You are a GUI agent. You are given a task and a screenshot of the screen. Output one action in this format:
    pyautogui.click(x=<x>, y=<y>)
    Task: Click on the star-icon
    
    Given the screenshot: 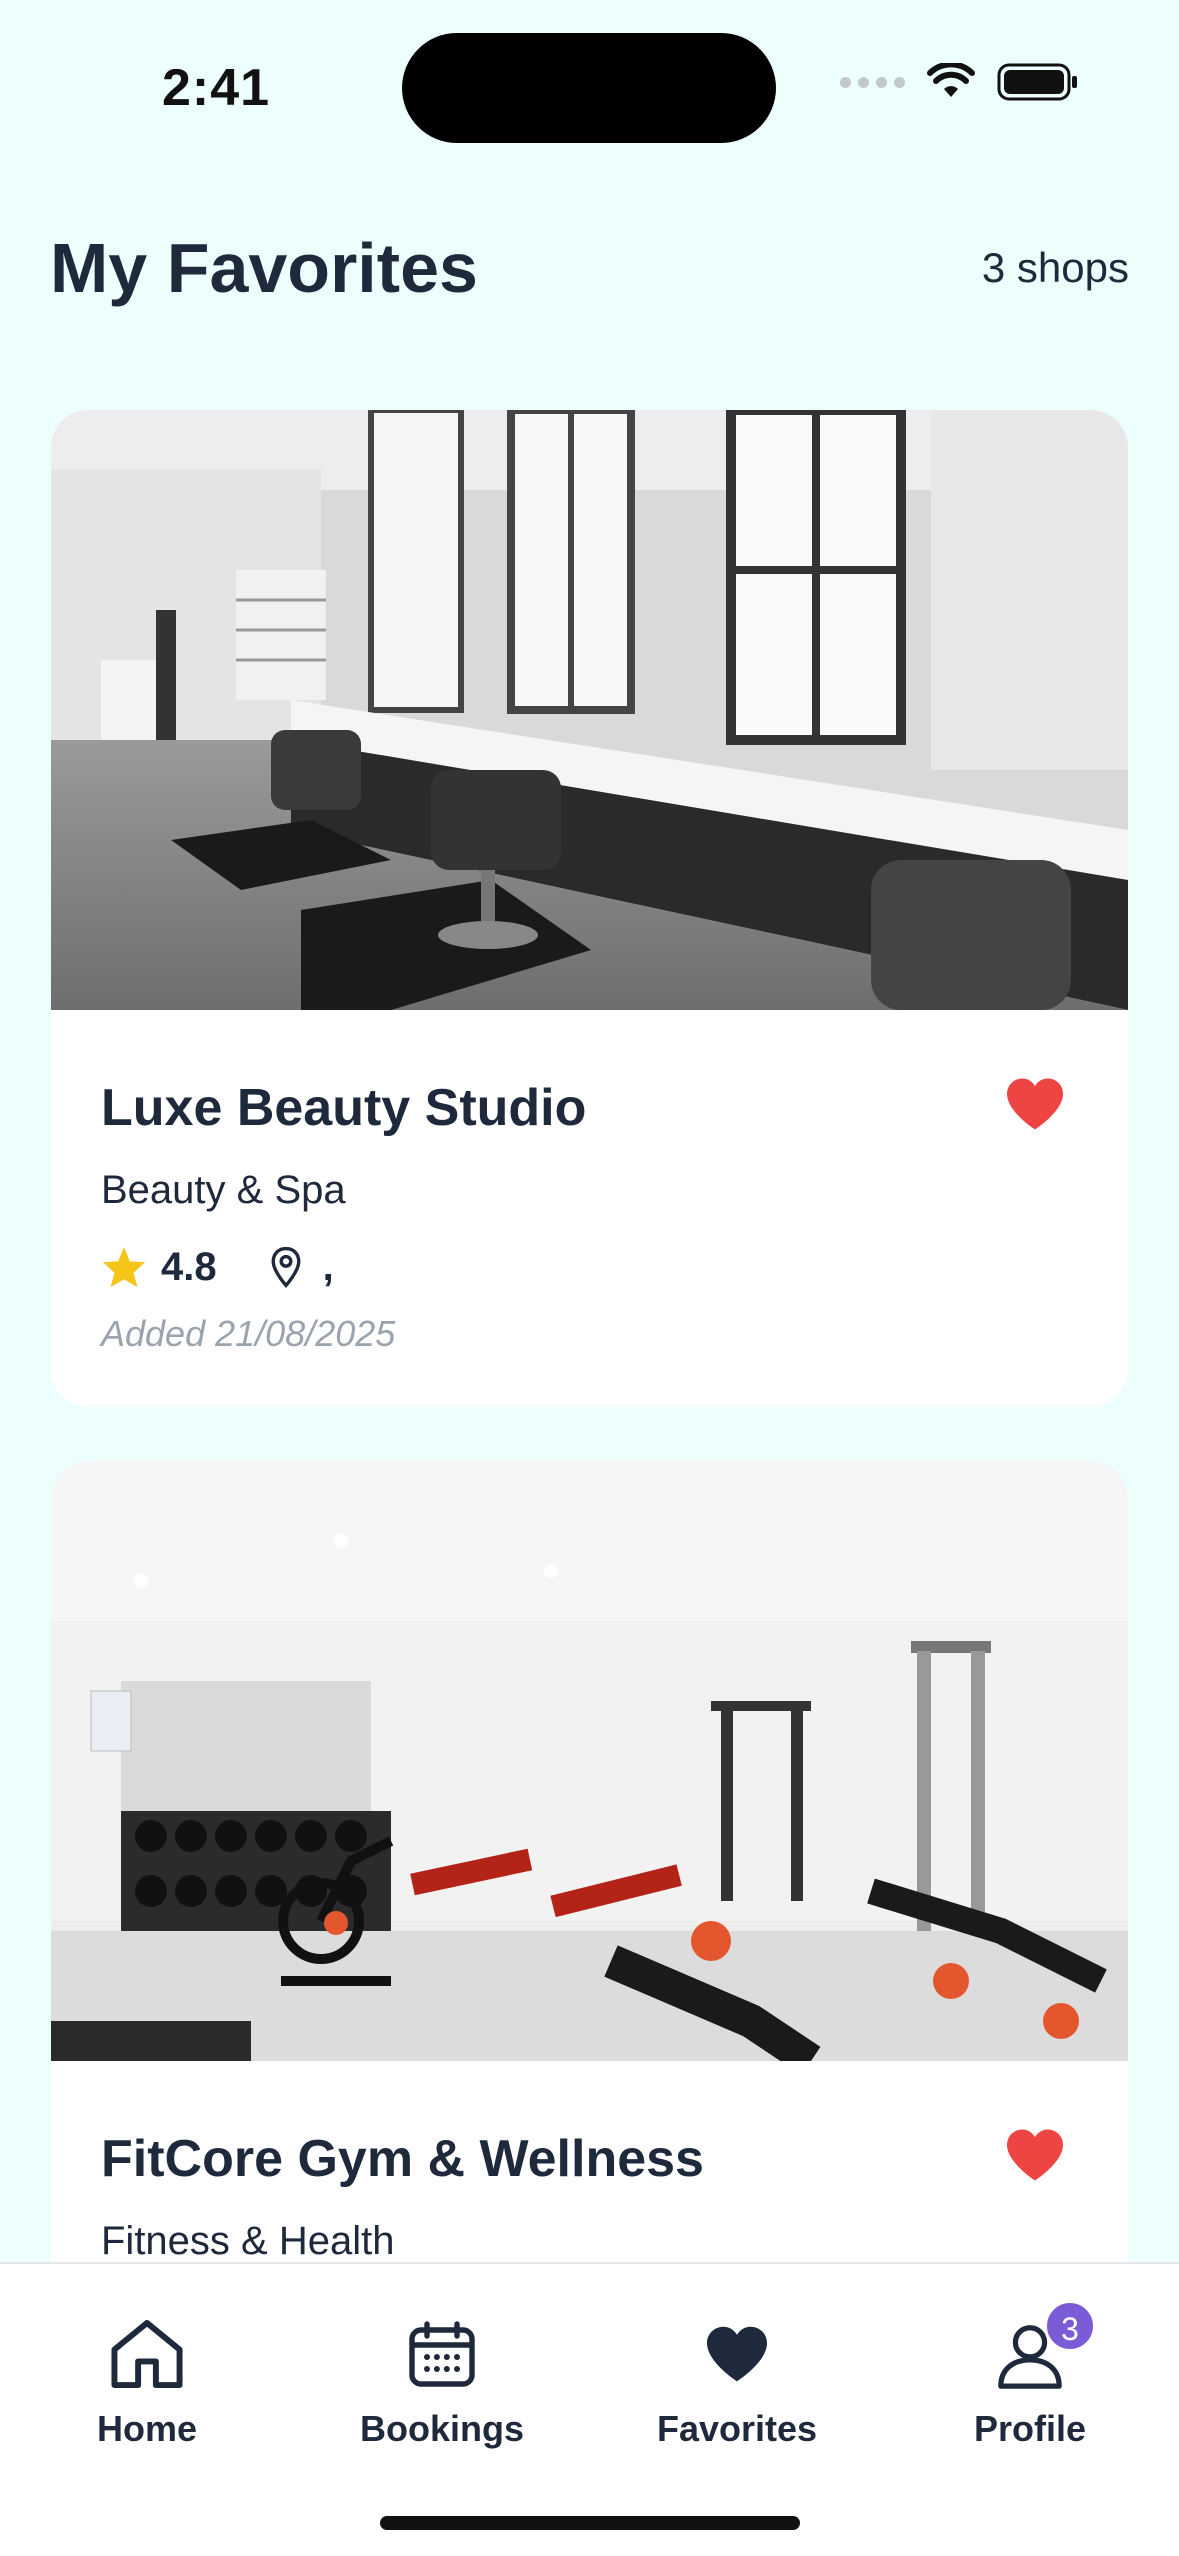 What is the action you would take?
    pyautogui.click(x=124, y=1267)
    